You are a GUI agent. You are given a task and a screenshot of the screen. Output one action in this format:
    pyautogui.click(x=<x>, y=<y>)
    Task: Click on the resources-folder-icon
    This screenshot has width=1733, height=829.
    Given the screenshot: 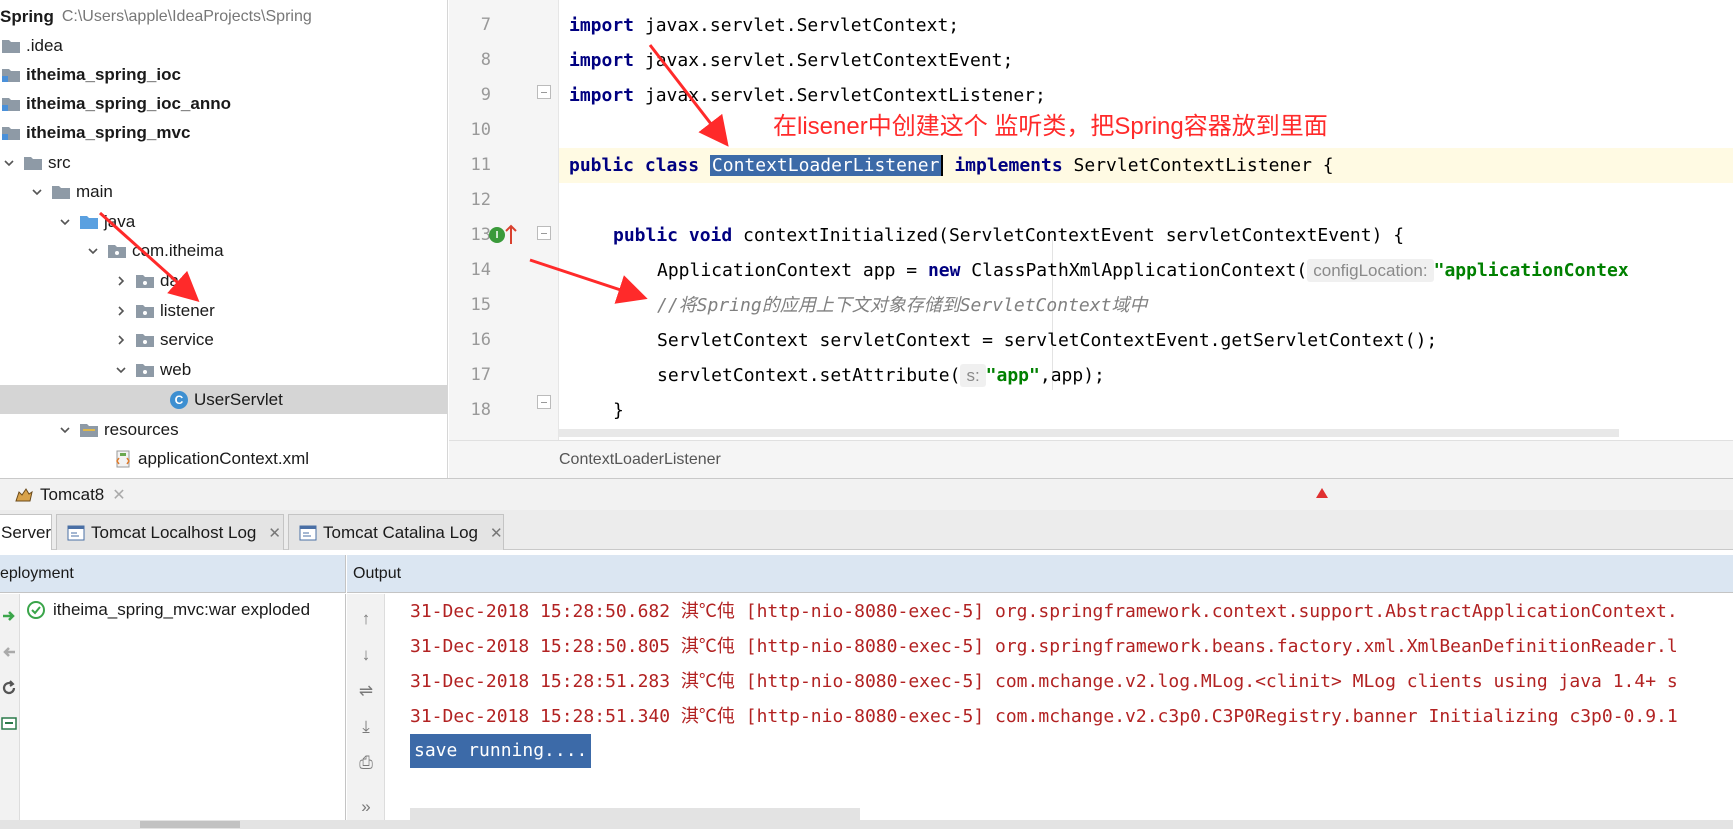 What is the action you would take?
    pyautogui.click(x=89, y=430)
    